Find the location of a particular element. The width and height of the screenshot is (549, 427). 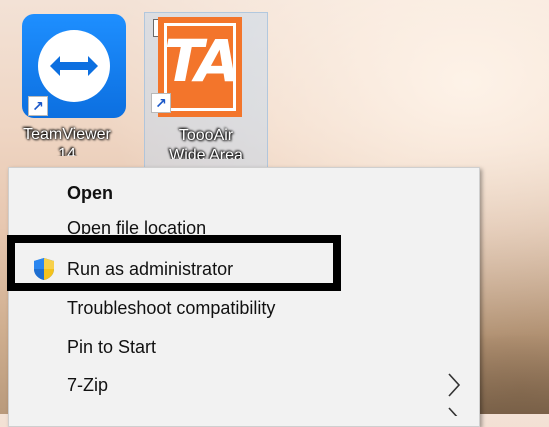

toooair-tile-text: TA is located at coordinates (202, 61).